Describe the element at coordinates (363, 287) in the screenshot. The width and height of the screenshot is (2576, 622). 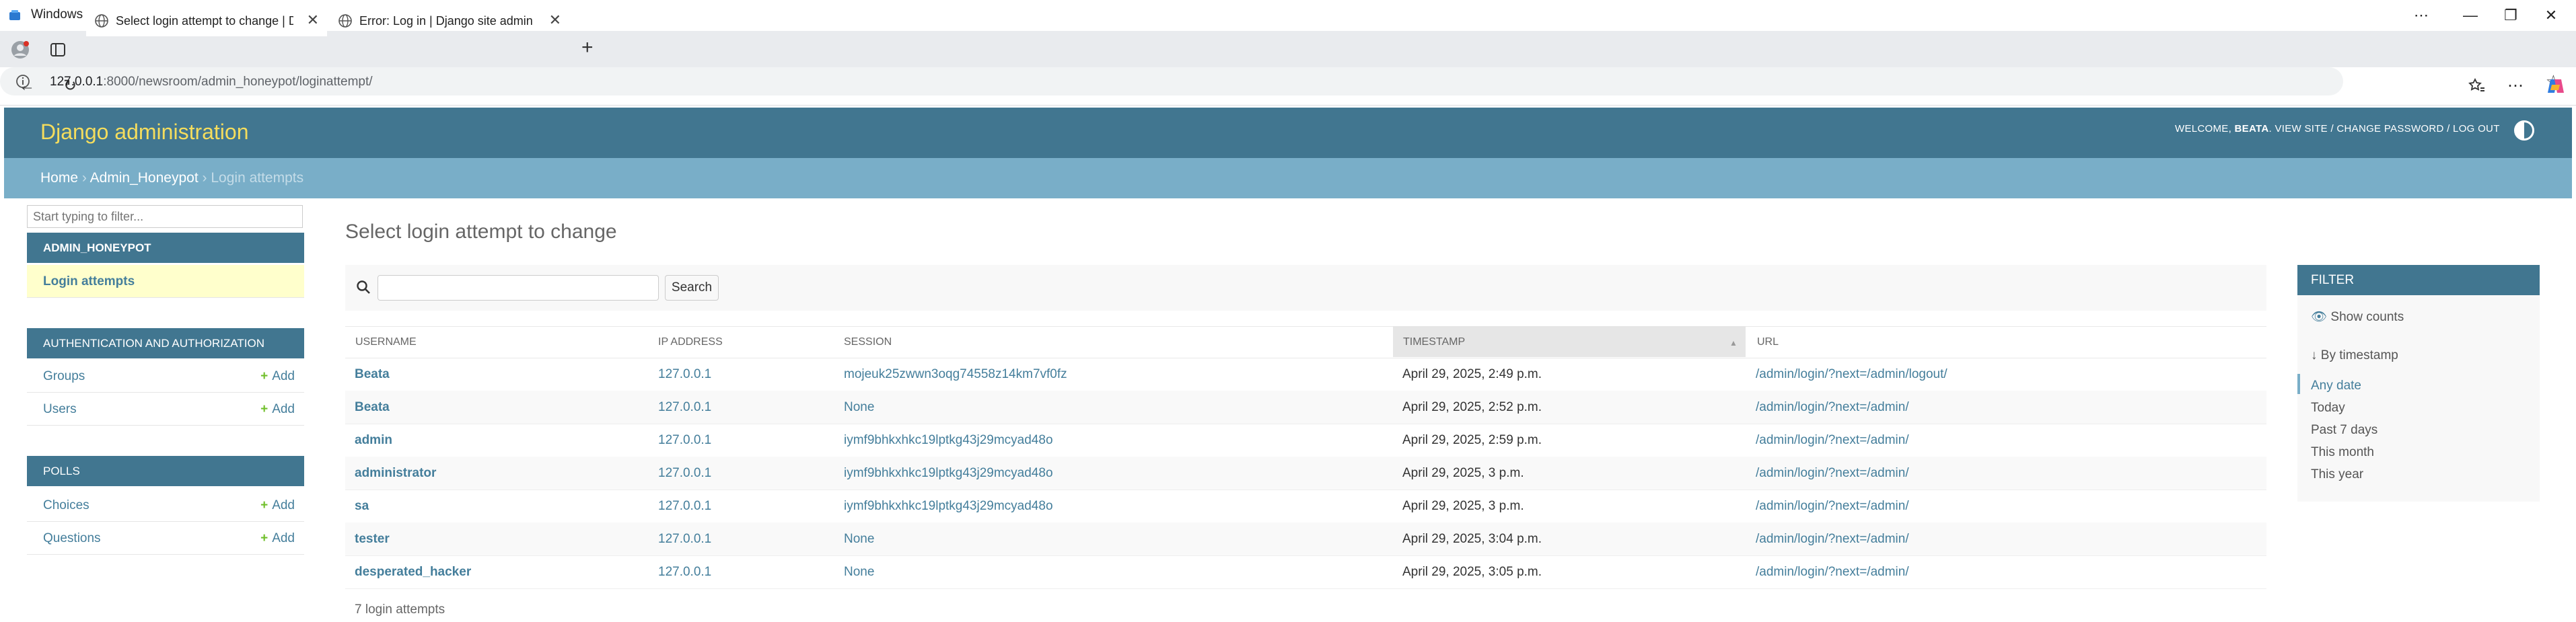
I see `search-icon` at that location.